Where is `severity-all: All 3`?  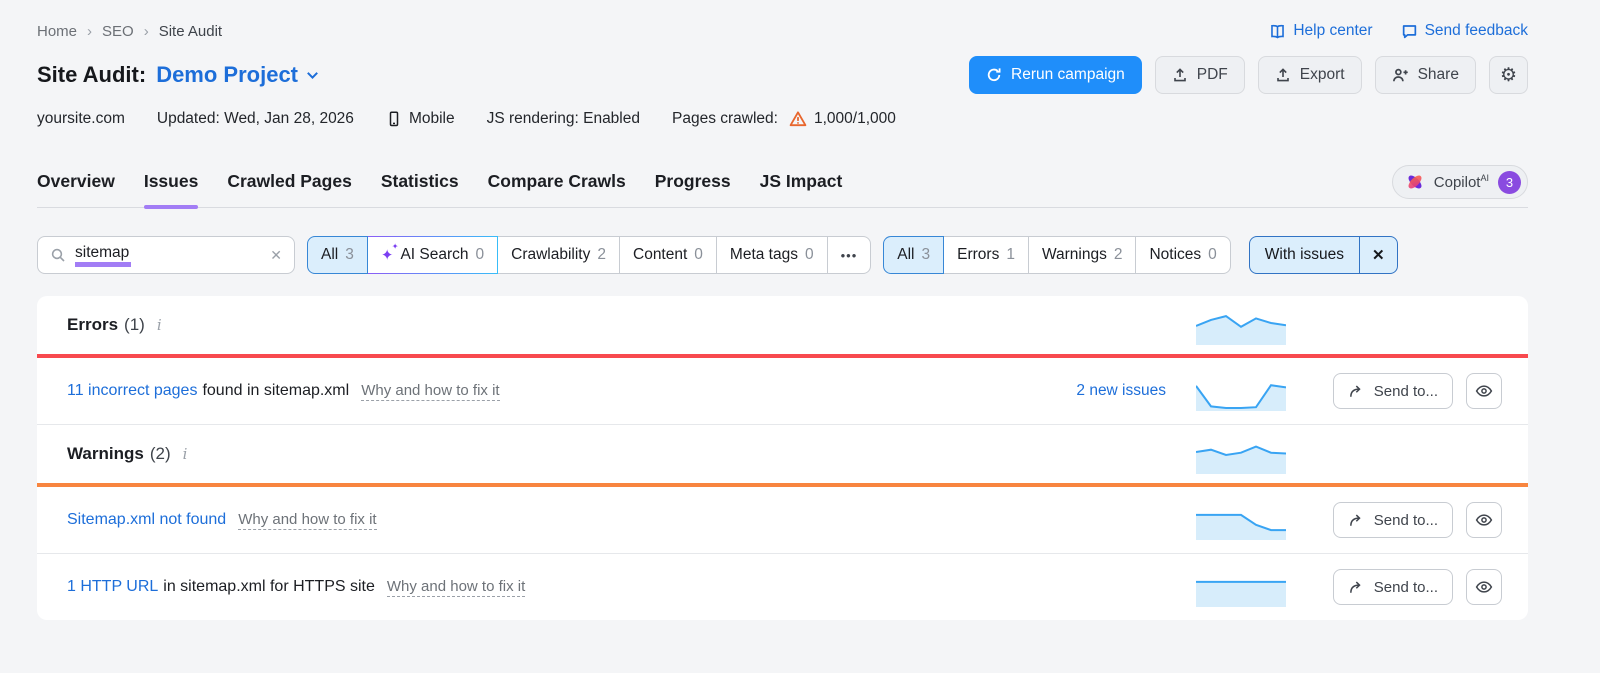
severity-all: All 3 is located at coordinates (914, 255).